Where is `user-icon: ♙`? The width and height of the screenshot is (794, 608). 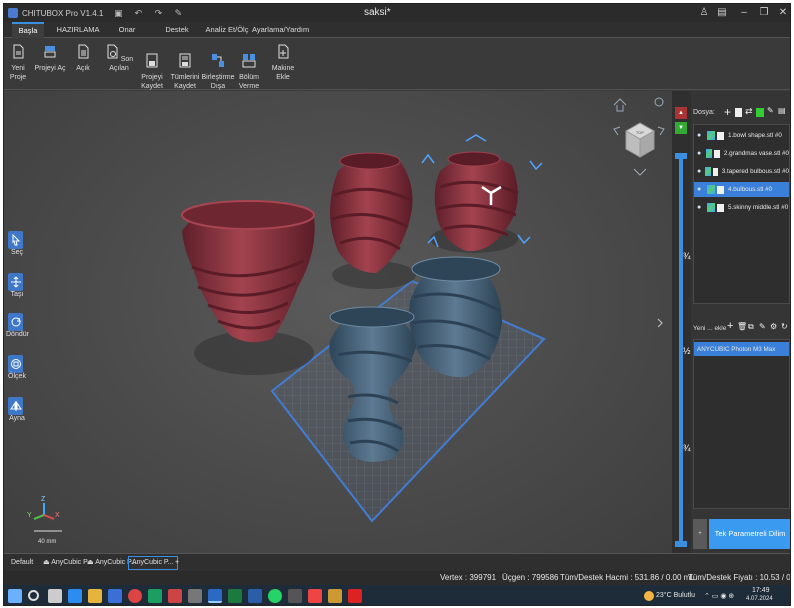 user-icon: ♙ is located at coordinates (704, 13).